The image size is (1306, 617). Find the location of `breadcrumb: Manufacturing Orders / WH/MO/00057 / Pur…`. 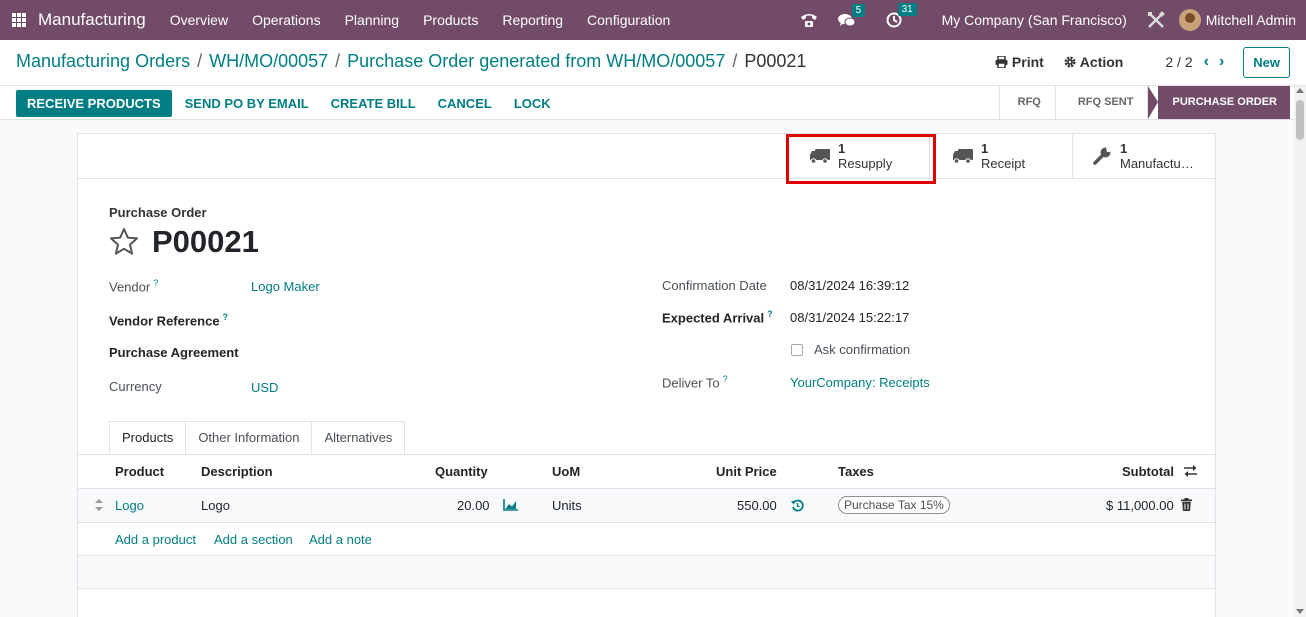

breadcrumb: Manufacturing Orders / WH/MO/00057 / Pur… is located at coordinates (411, 61).